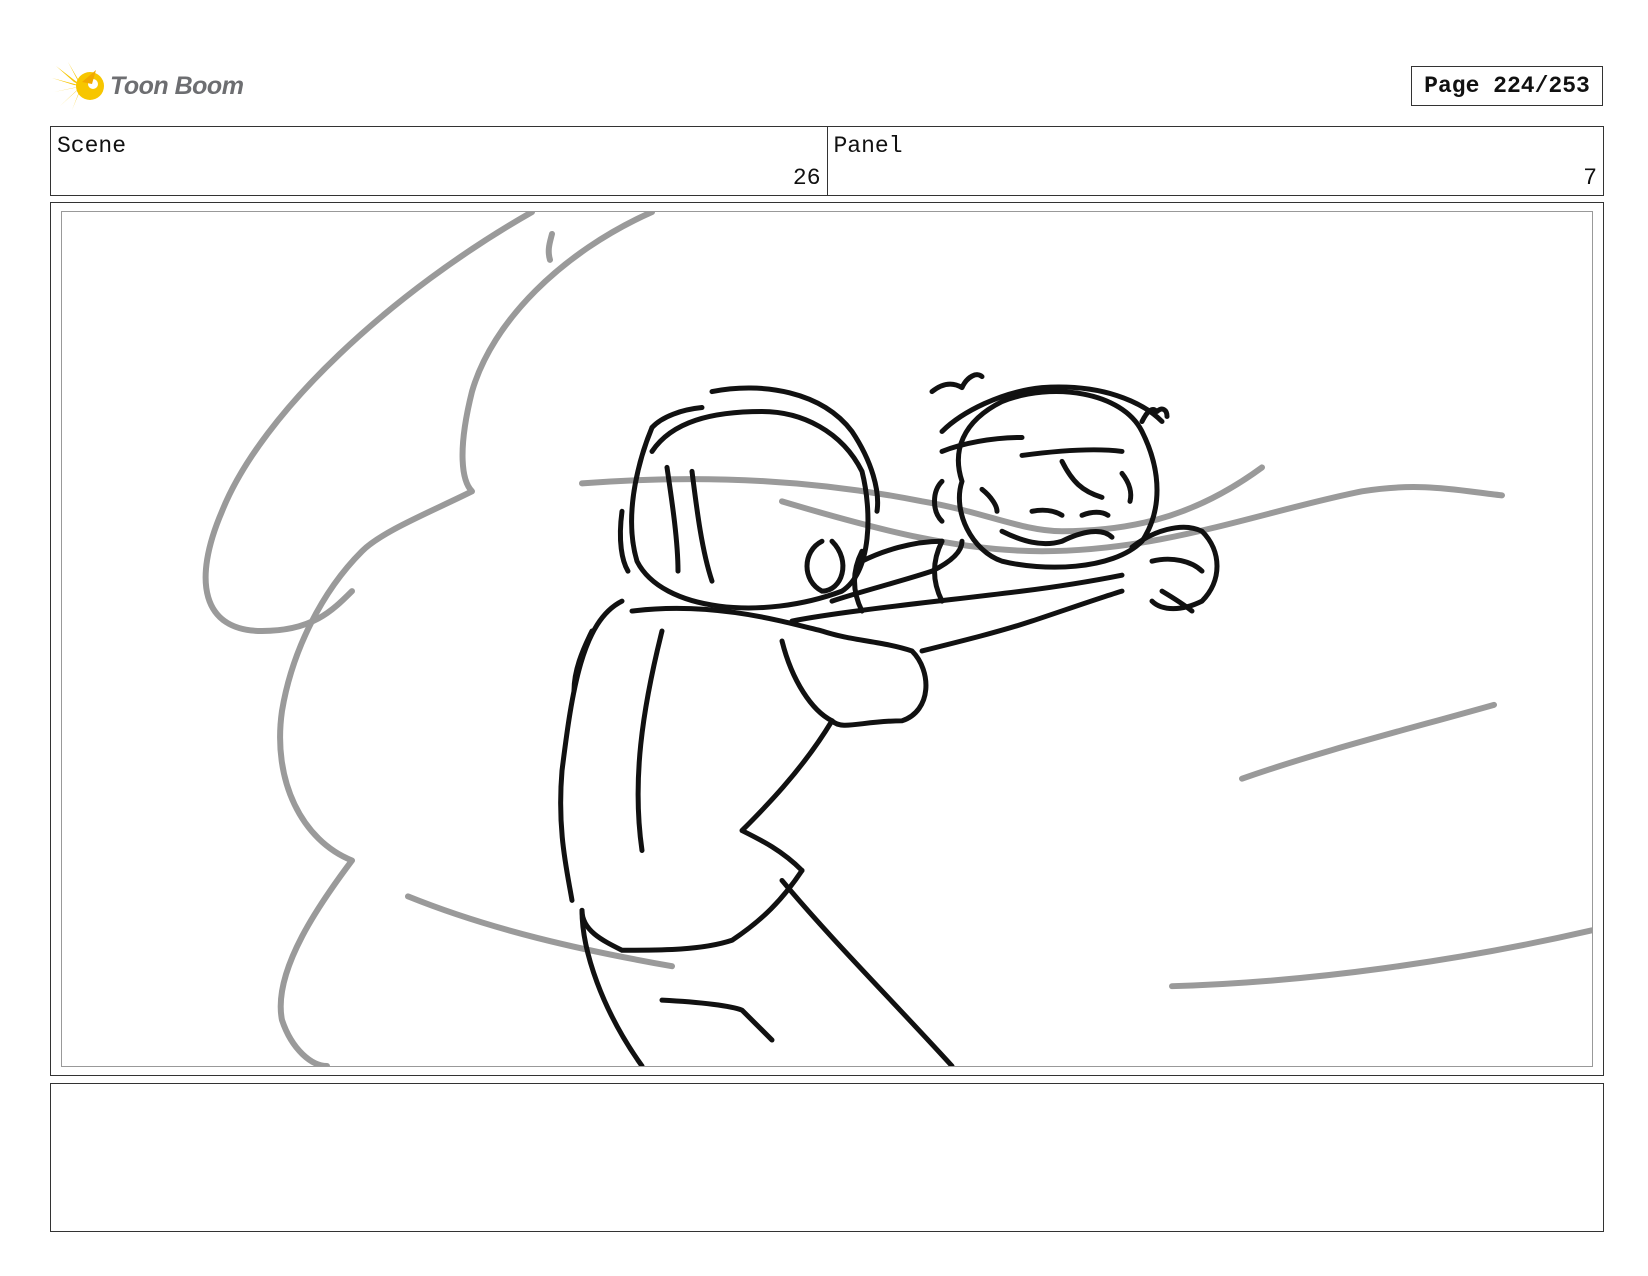 This screenshot has height=1276, width=1648. What do you see at coordinates (78, 86) in the screenshot?
I see `star-burst-icon` at bounding box center [78, 86].